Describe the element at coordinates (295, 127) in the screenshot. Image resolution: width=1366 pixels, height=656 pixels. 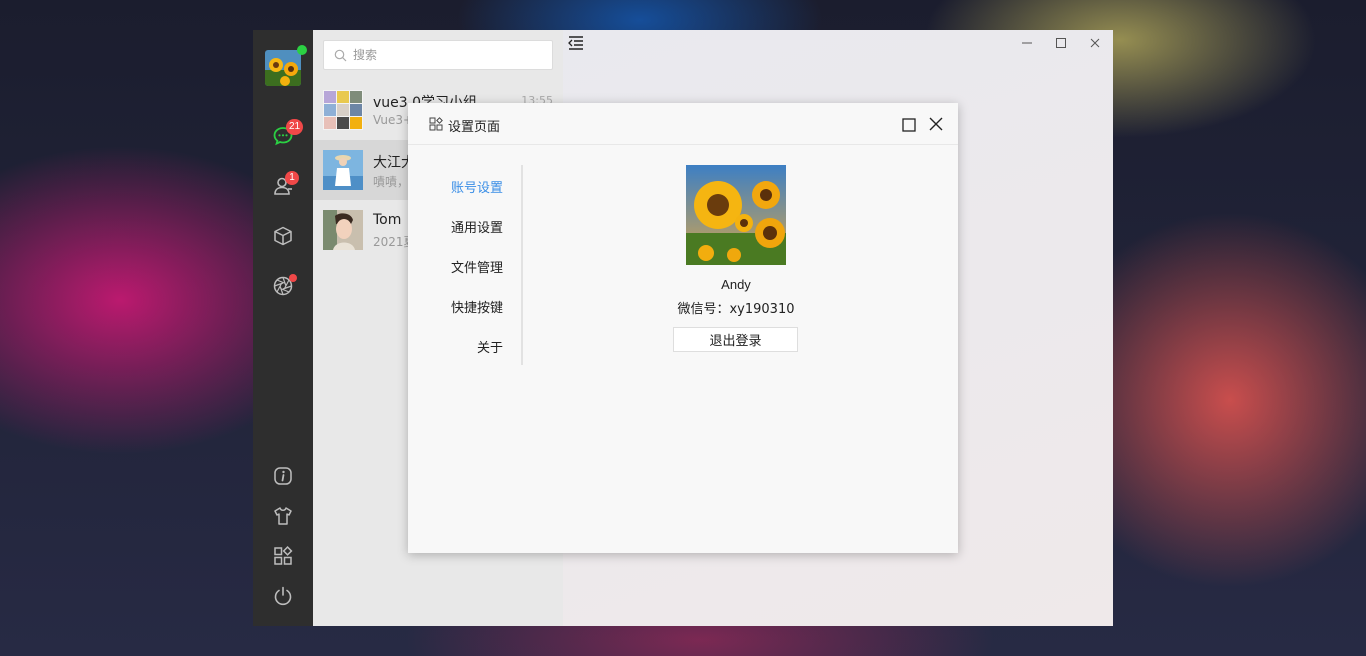
I see `chat-unread-badge: 21` at that location.